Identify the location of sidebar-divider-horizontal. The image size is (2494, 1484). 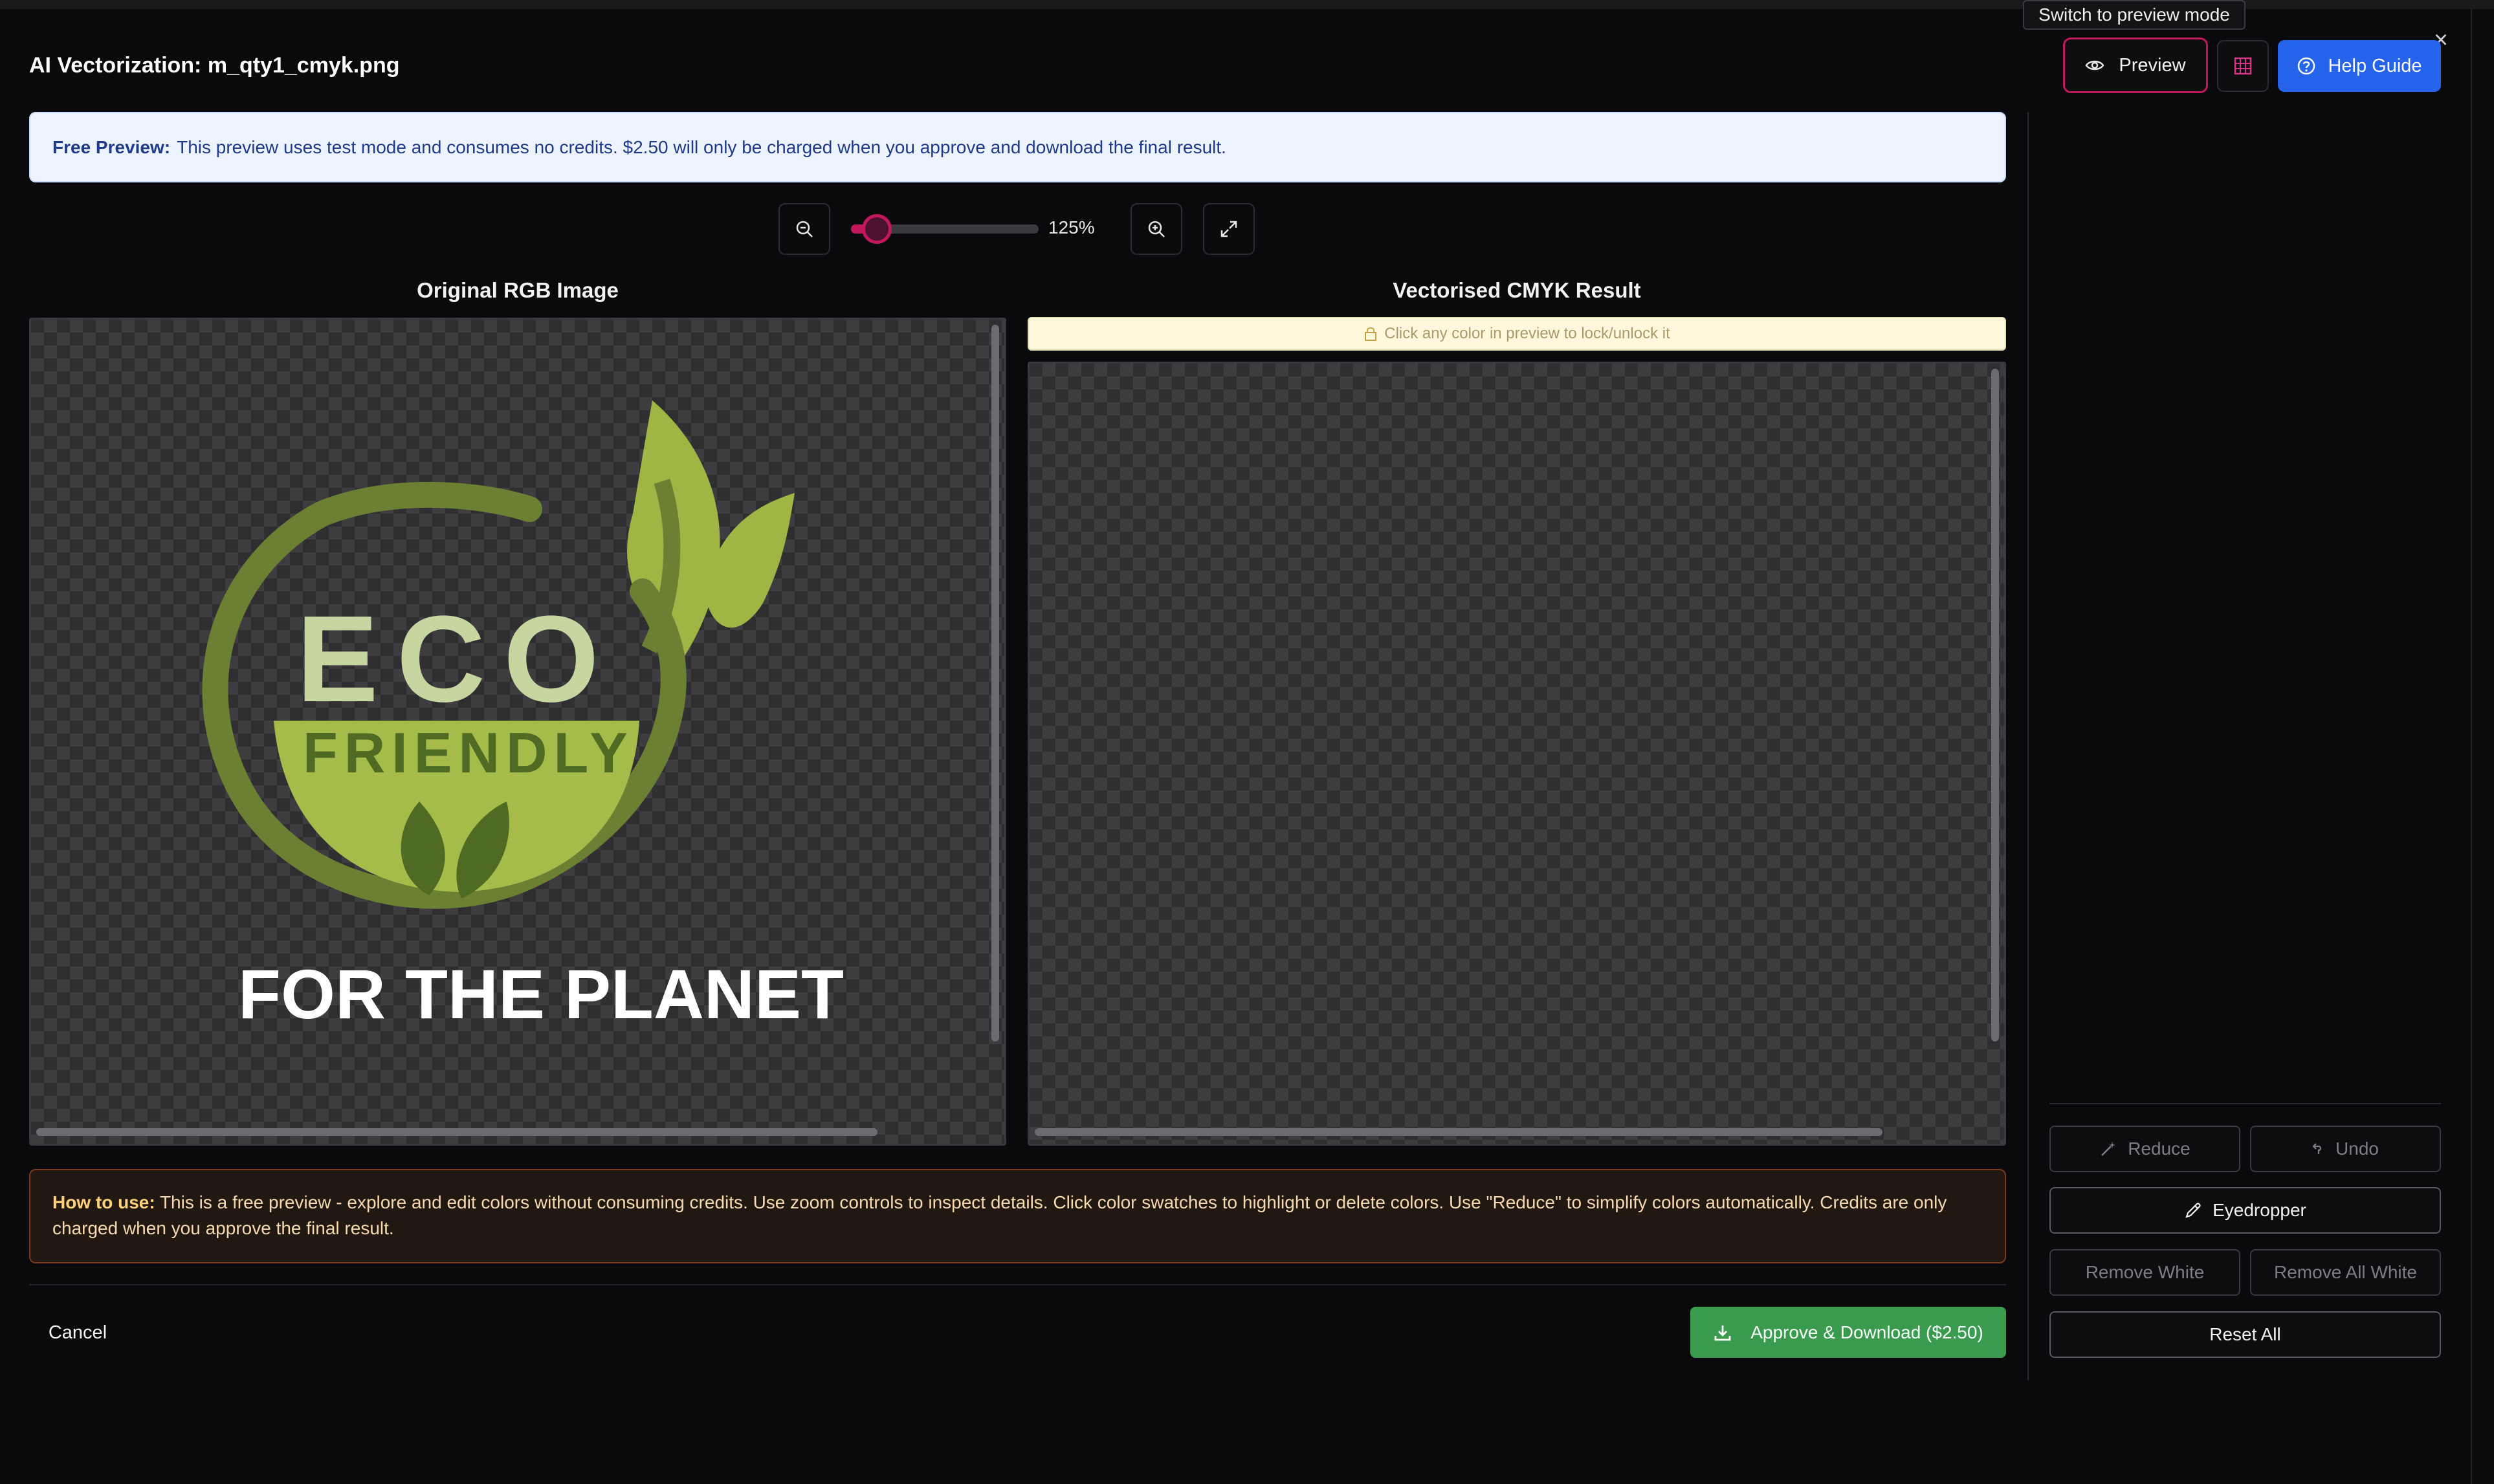
(2245, 1103).